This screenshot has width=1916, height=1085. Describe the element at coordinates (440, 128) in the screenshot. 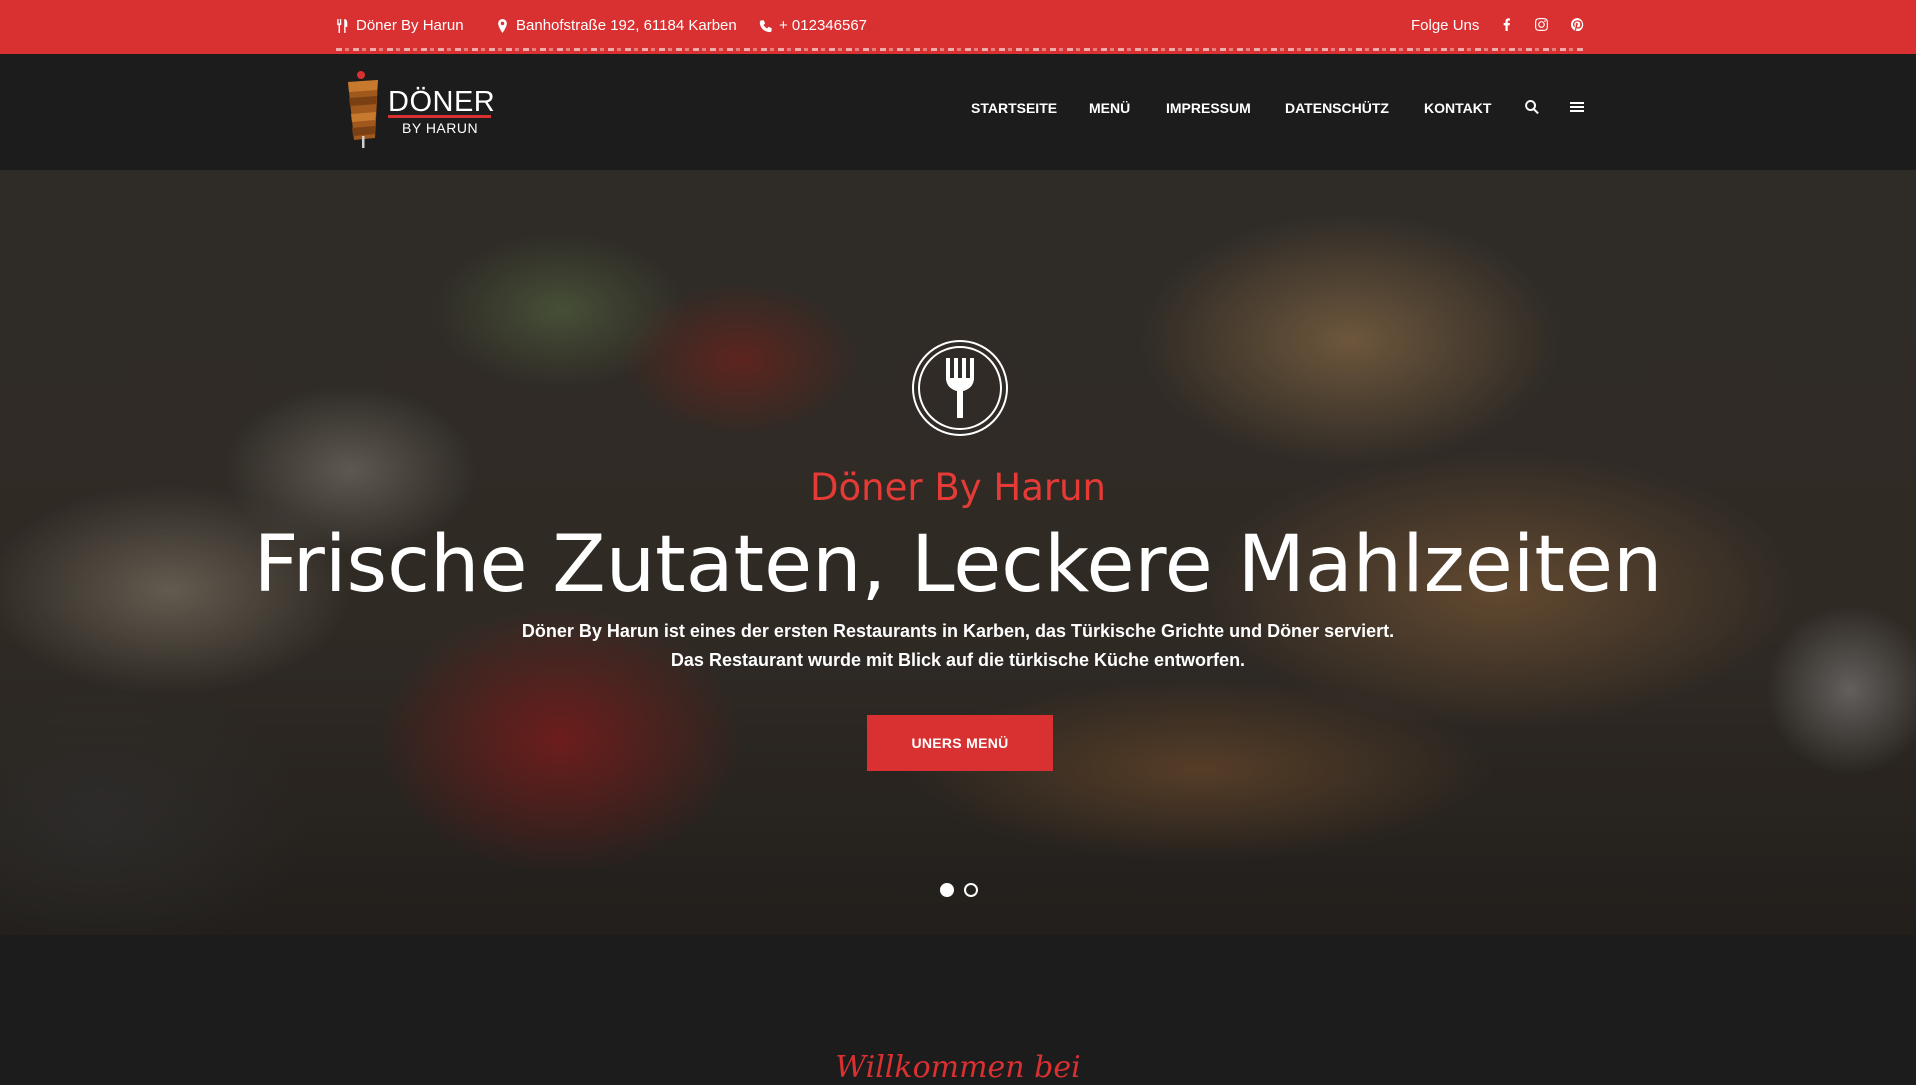

I see `logo-text-sub: BY HARUN` at that location.